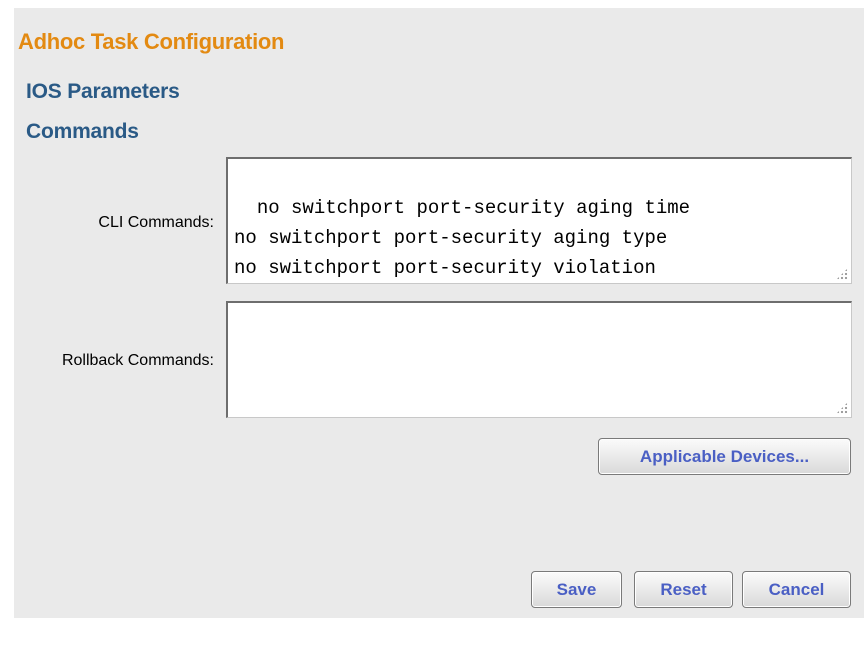 Image resolution: width=864 pixels, height=646 pixels. I want to click on section-ios-parameters: IOS Parameters, so click(103, 91).